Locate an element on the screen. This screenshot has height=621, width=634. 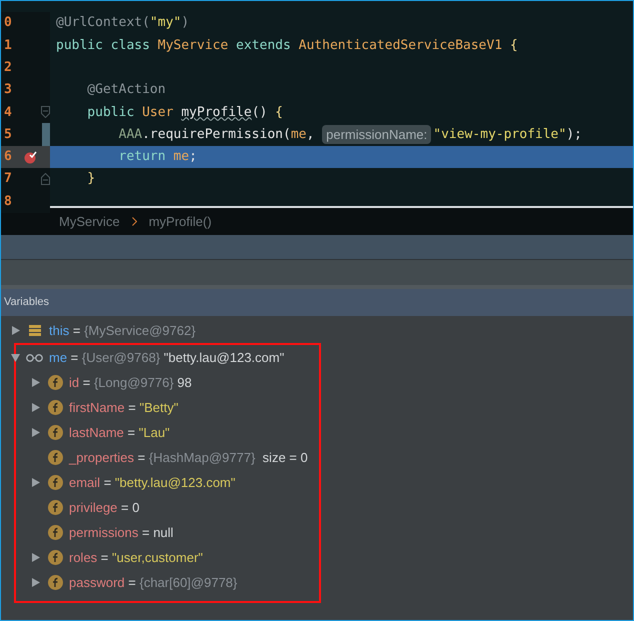
line-number: 7 is located at coordinates (8, 179).